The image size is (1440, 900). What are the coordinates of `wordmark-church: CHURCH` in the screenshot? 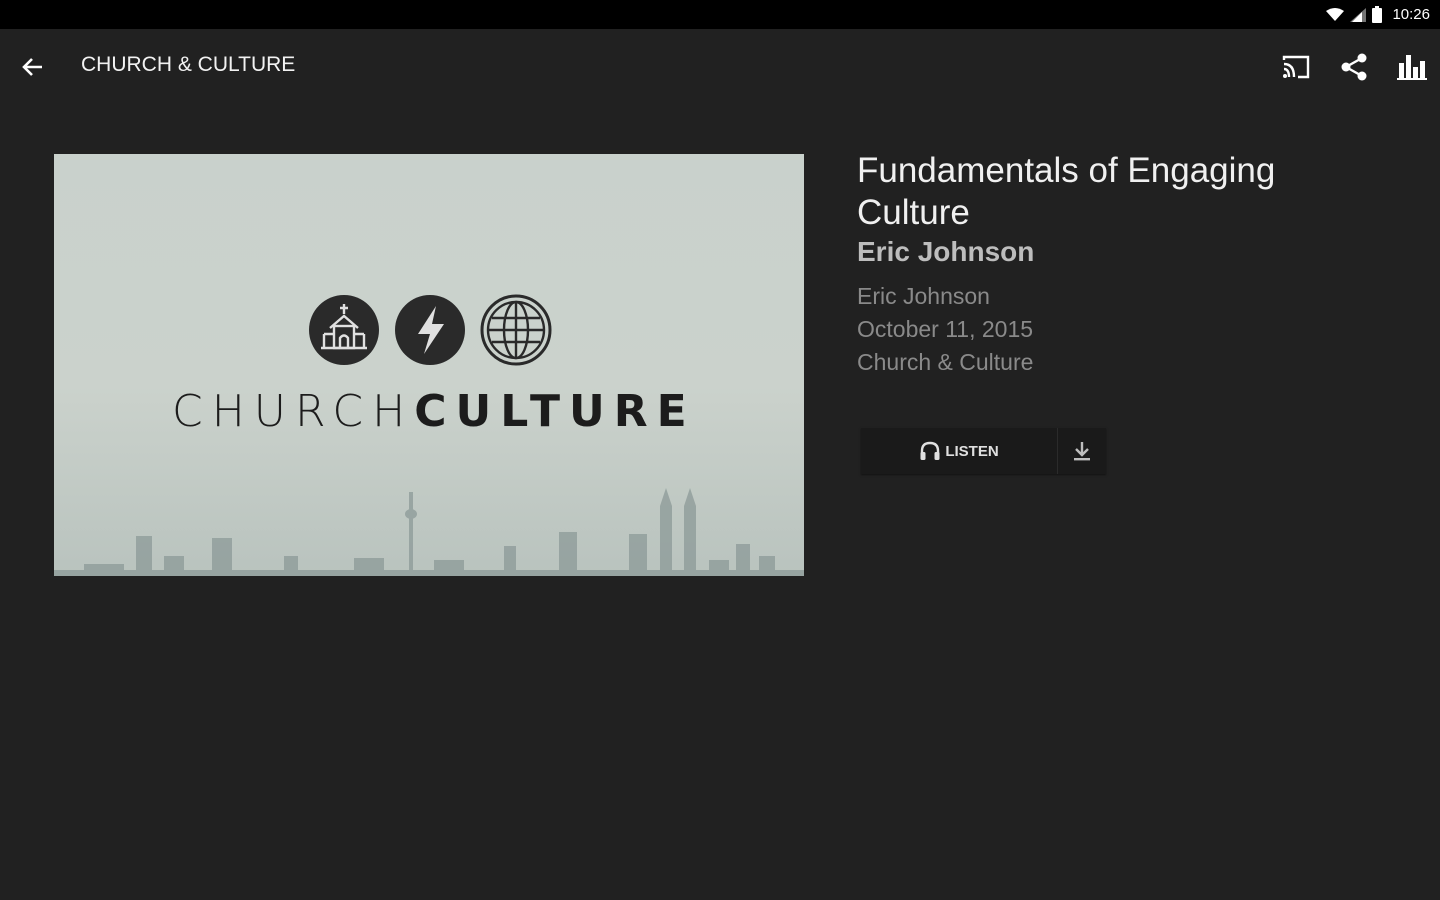 It's located at (293, 411).